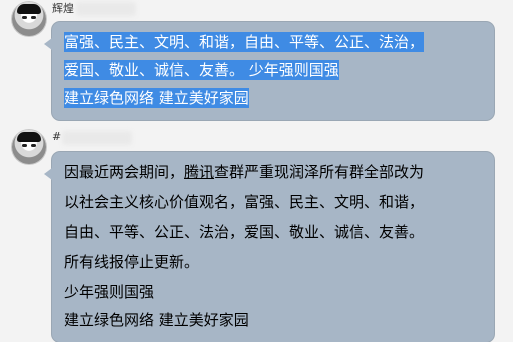  I want to click on message-line: 爱国、敬业、诚信、友善。 少年强则国强, so click(201, 70).